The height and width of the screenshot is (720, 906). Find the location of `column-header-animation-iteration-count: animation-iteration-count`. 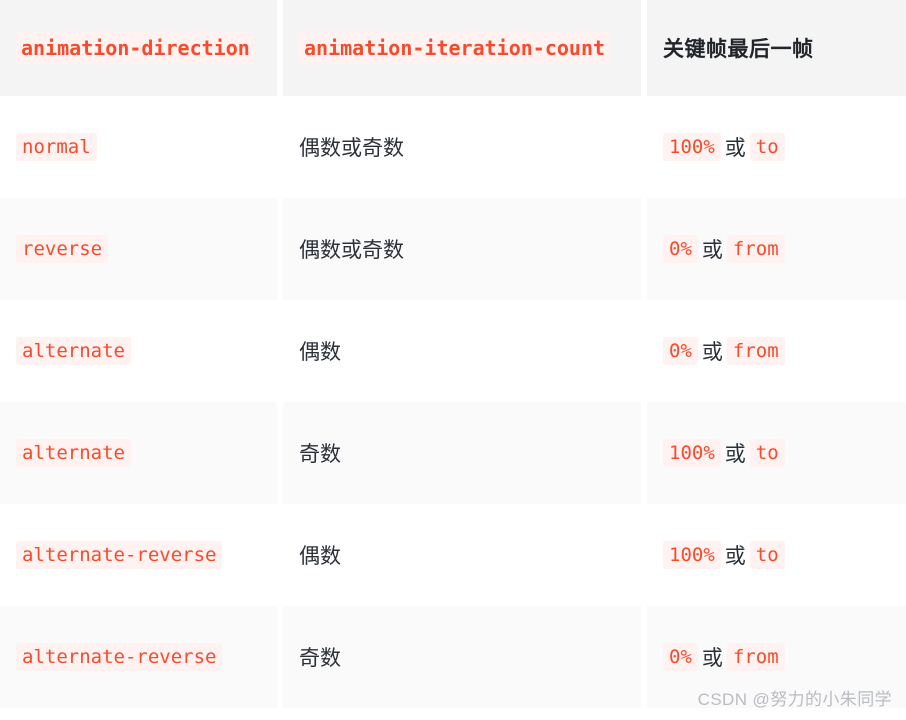

column-header-animation-iteration-count: animation-iteration-count is located at coordinates (462, 48).